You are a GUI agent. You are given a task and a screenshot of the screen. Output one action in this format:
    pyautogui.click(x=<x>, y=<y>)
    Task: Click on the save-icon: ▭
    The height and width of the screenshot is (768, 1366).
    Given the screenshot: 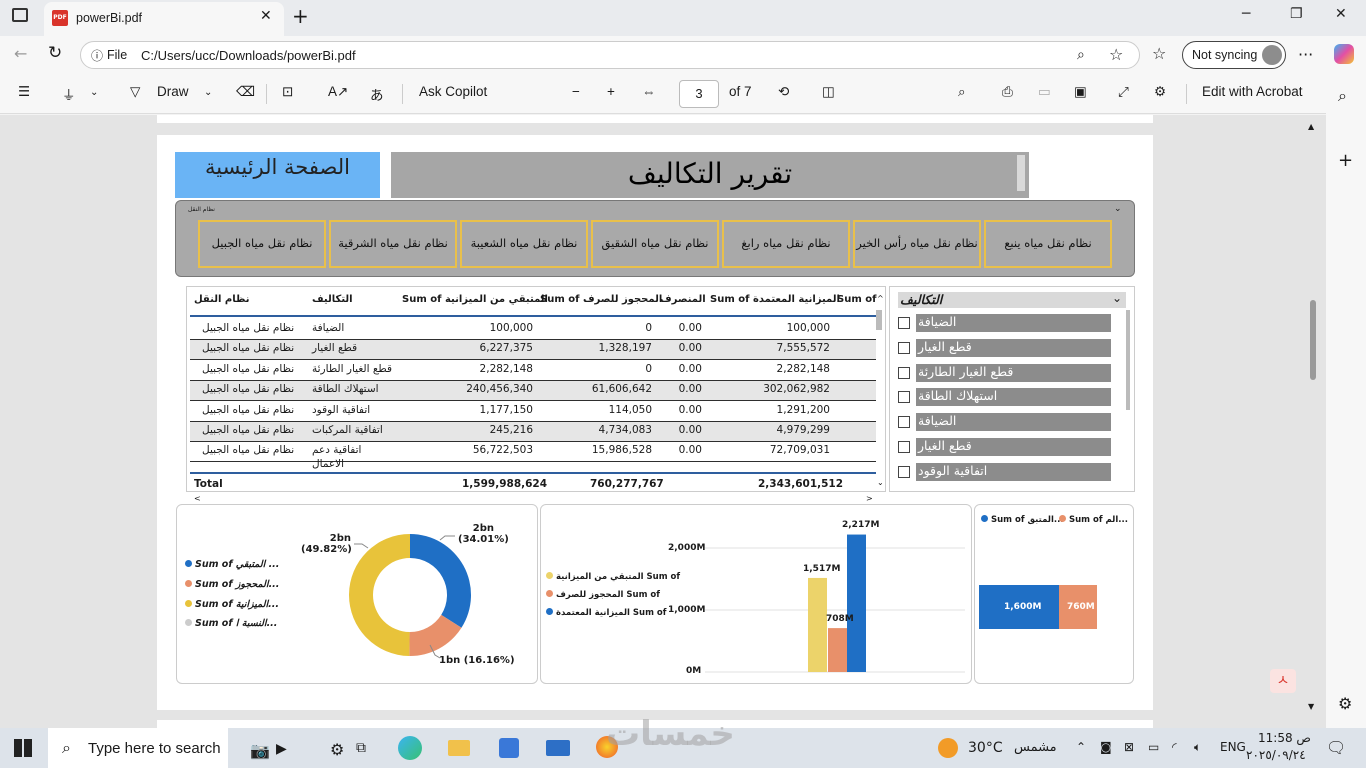 What is the action you would take?
    pyautogui.click(x=1044, y=92)
    